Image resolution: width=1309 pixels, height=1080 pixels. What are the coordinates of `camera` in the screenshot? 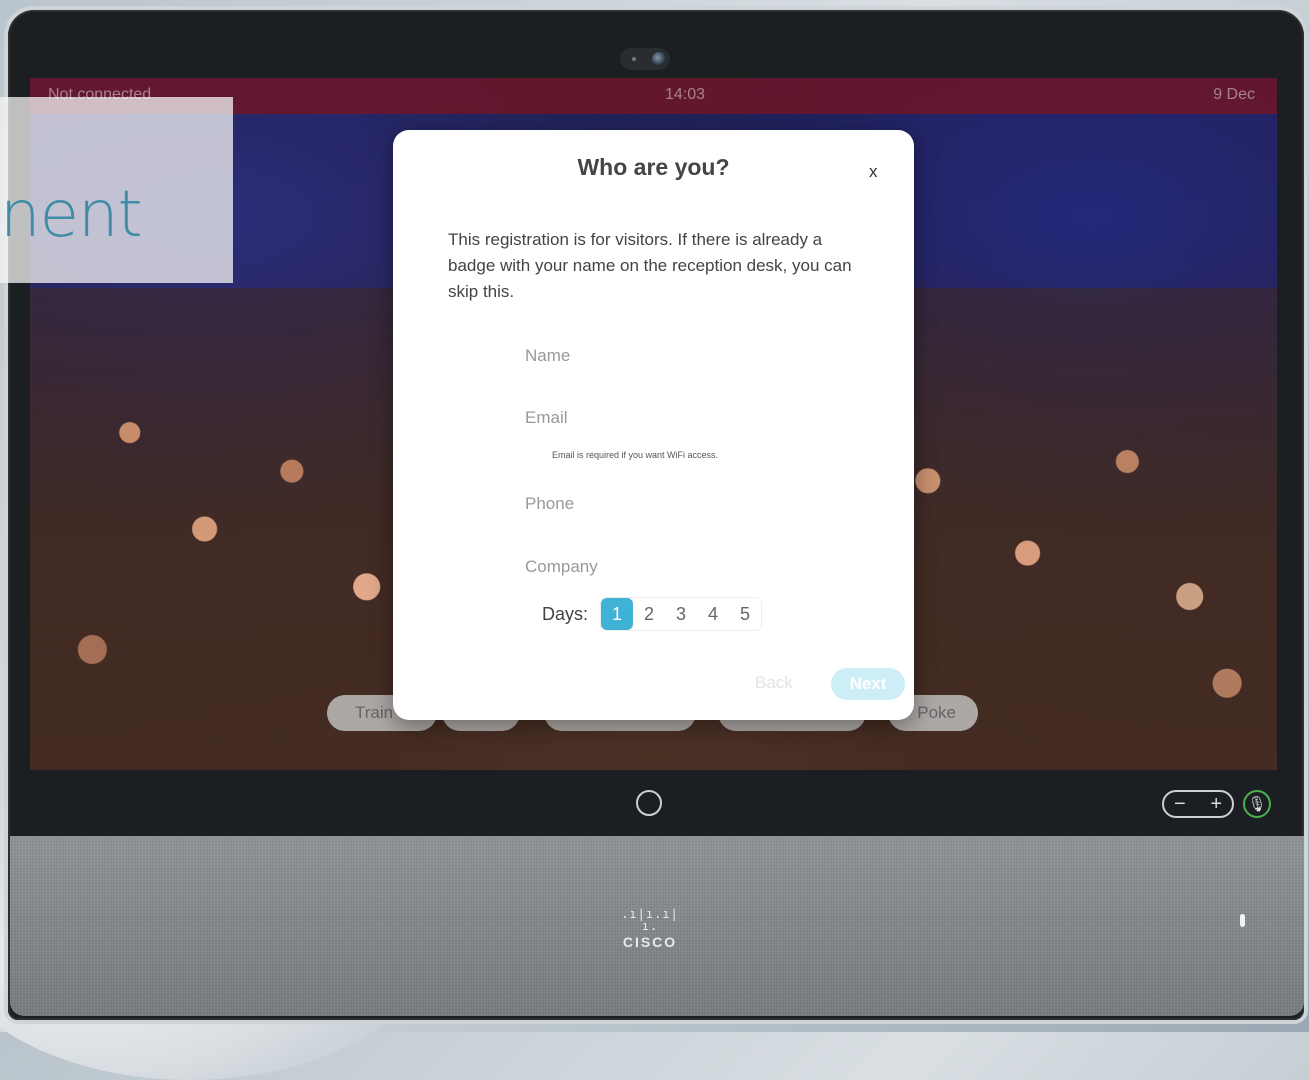 It's located at (645, 59).